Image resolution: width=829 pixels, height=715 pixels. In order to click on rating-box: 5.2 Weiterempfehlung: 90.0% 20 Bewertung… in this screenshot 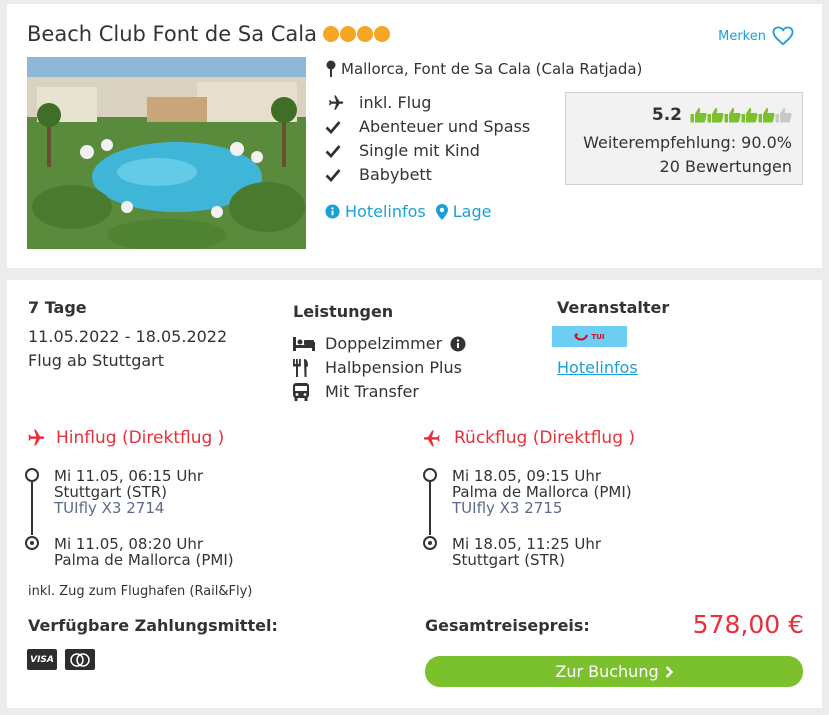, I will do `click(684, 138)`.